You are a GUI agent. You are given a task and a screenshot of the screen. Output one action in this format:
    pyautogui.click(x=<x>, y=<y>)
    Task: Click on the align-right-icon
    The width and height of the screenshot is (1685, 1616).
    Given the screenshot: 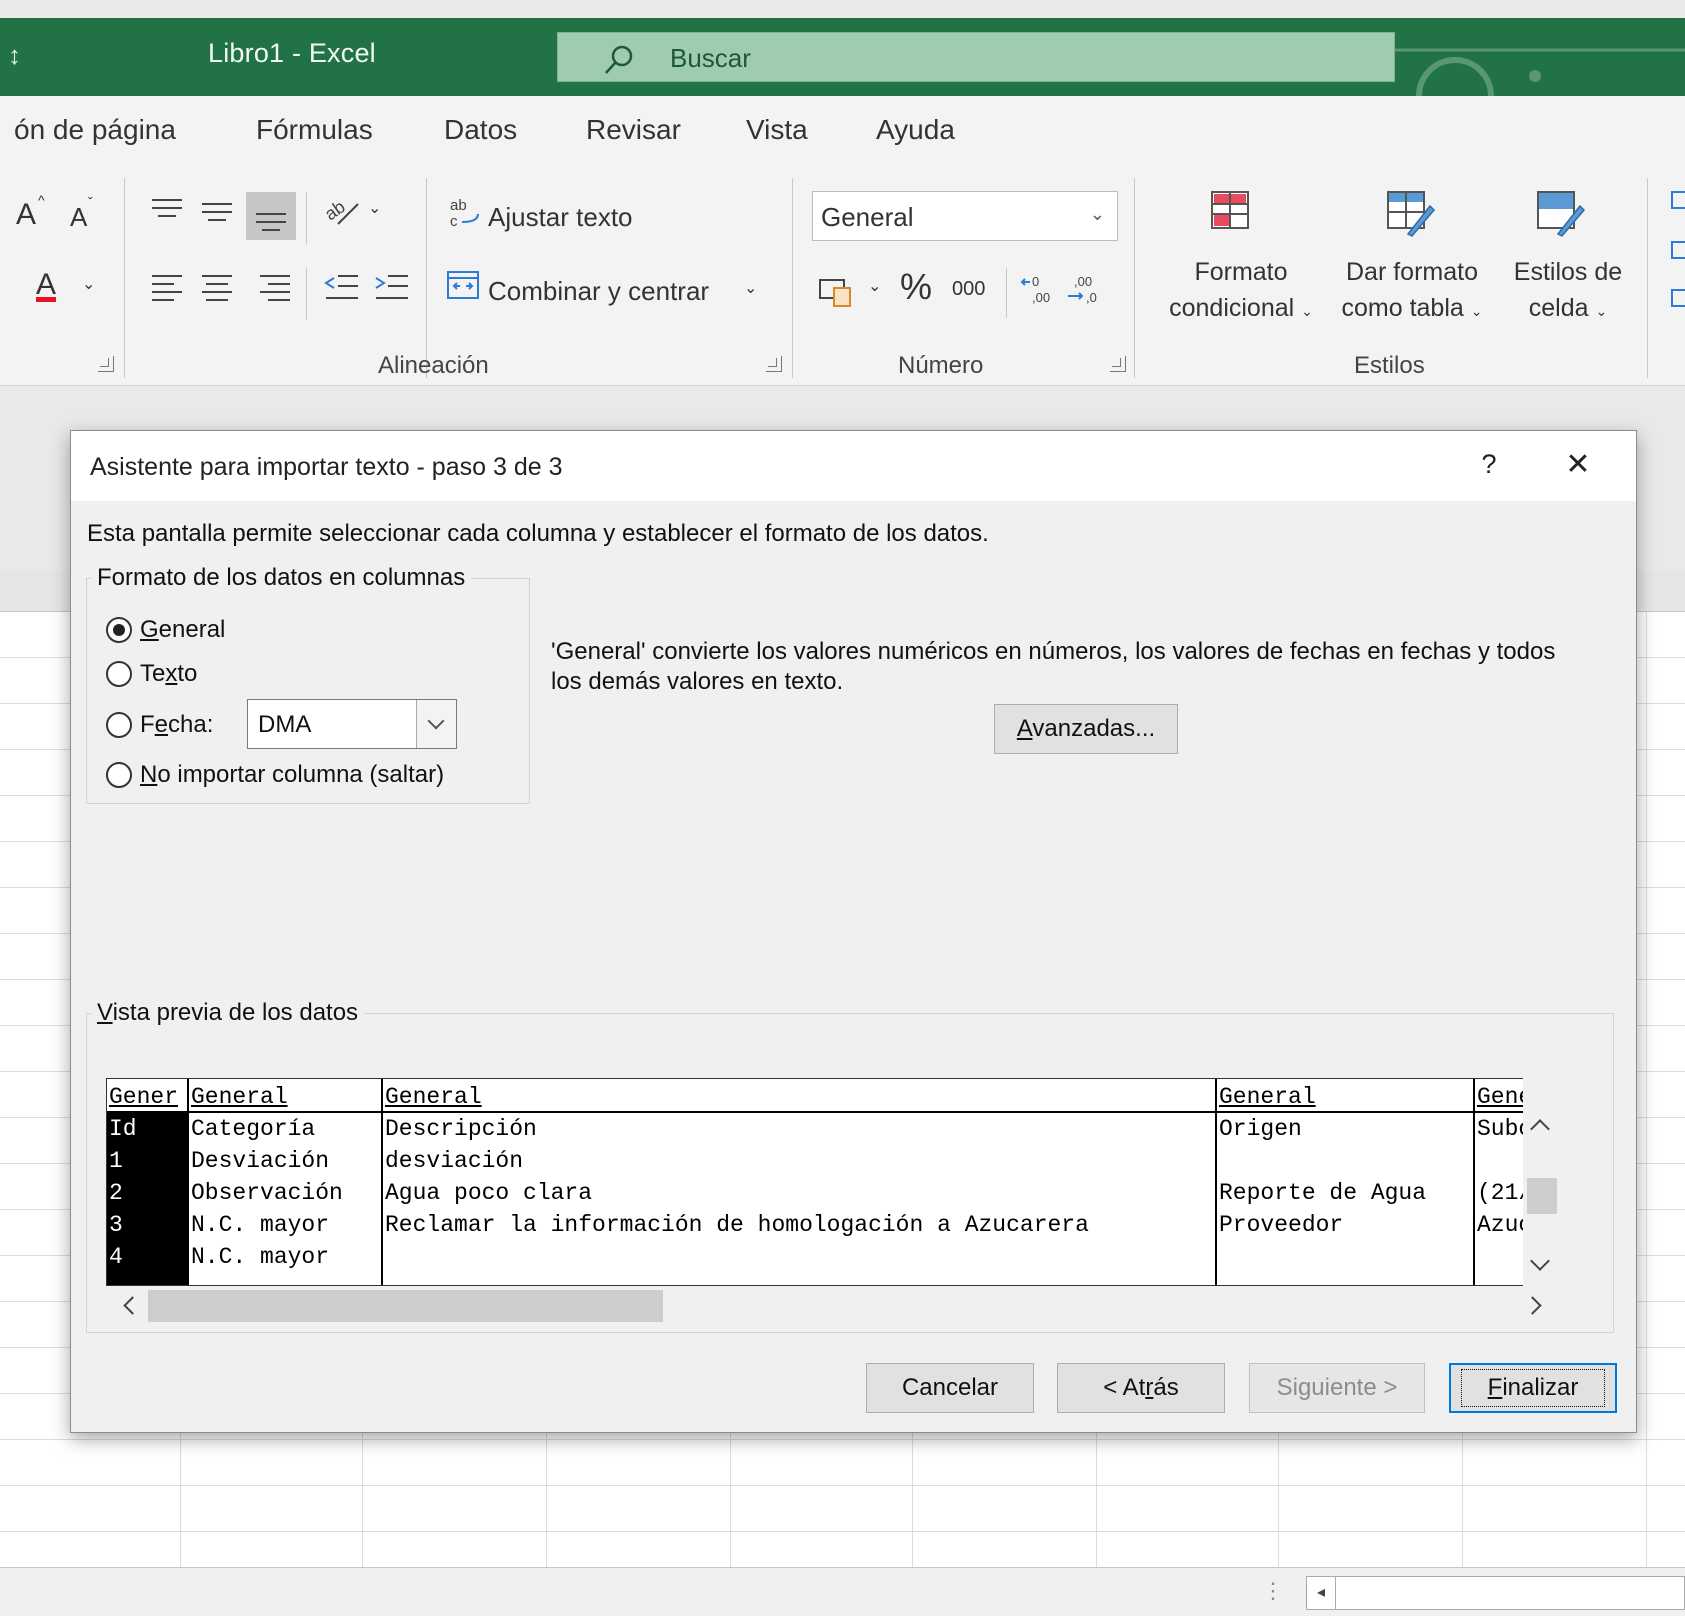 What is the action you would take?
    pyautogui.click(x=276, y=287)
    